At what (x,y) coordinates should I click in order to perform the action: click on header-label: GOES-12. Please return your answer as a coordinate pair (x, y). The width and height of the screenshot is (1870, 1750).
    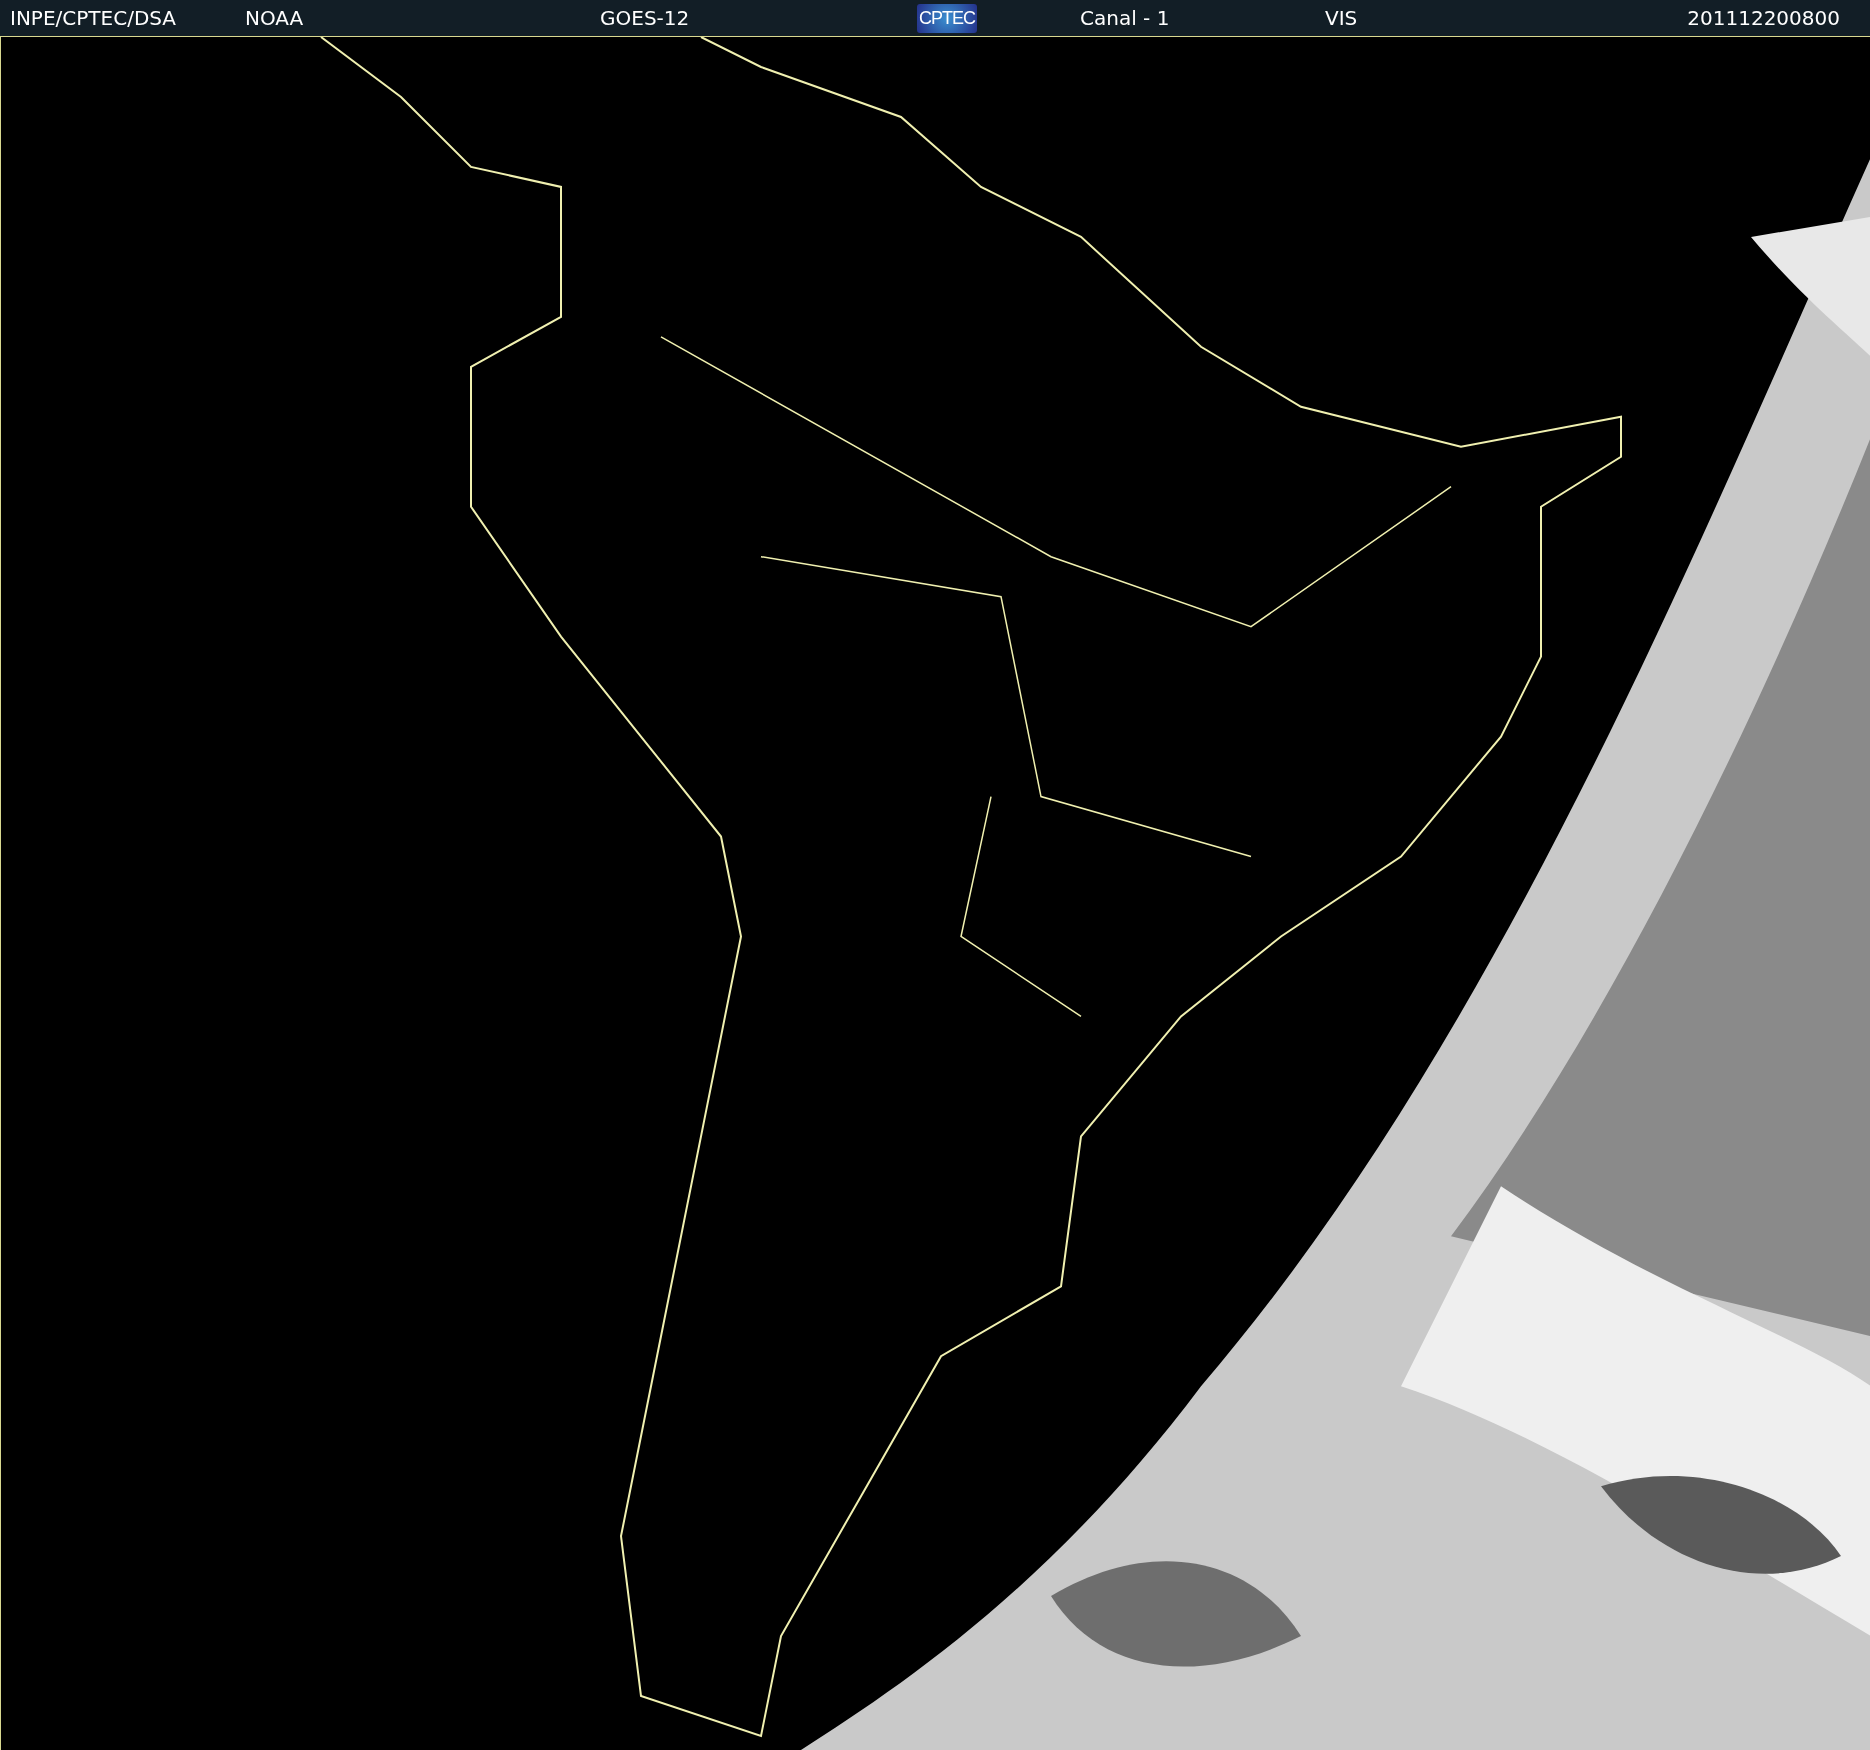
    Looking at the image, I should click on (645, 18).